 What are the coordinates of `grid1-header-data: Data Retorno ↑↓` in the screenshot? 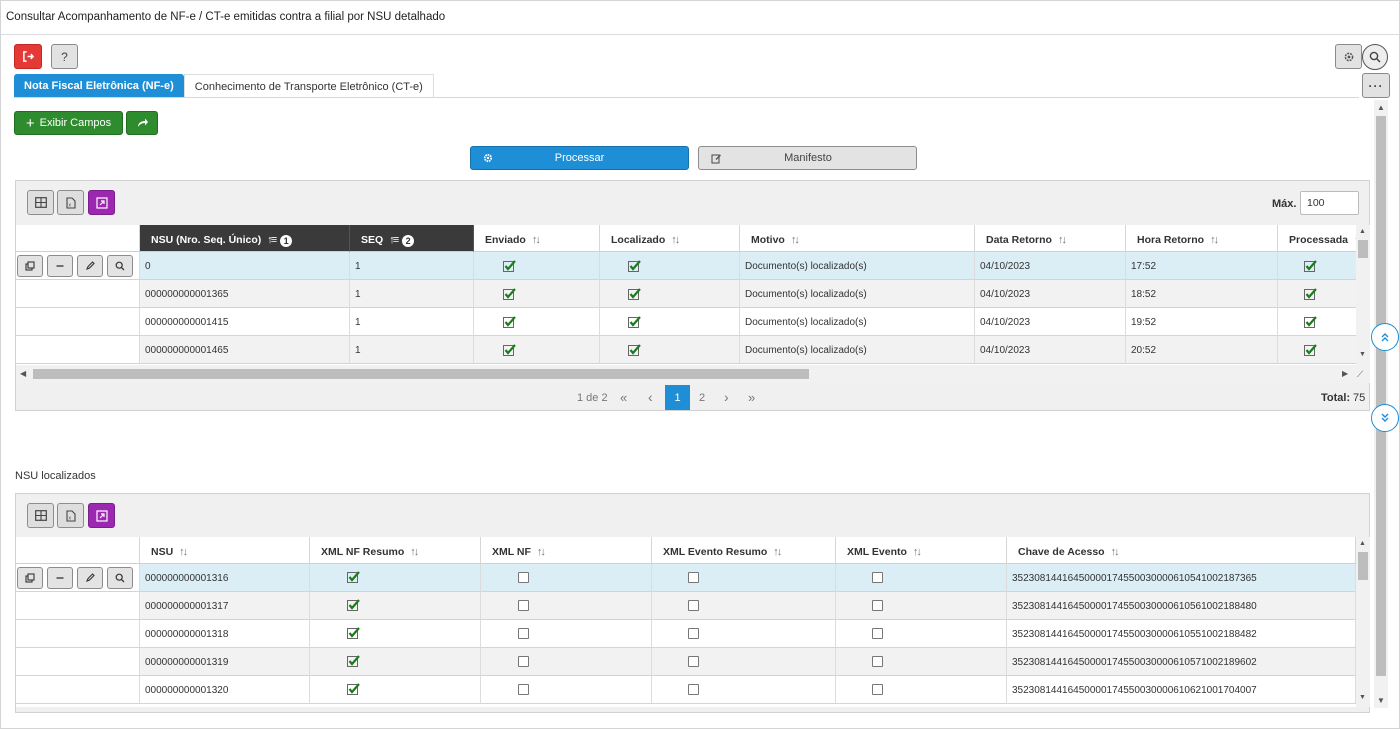 It's located at (1050, 238).